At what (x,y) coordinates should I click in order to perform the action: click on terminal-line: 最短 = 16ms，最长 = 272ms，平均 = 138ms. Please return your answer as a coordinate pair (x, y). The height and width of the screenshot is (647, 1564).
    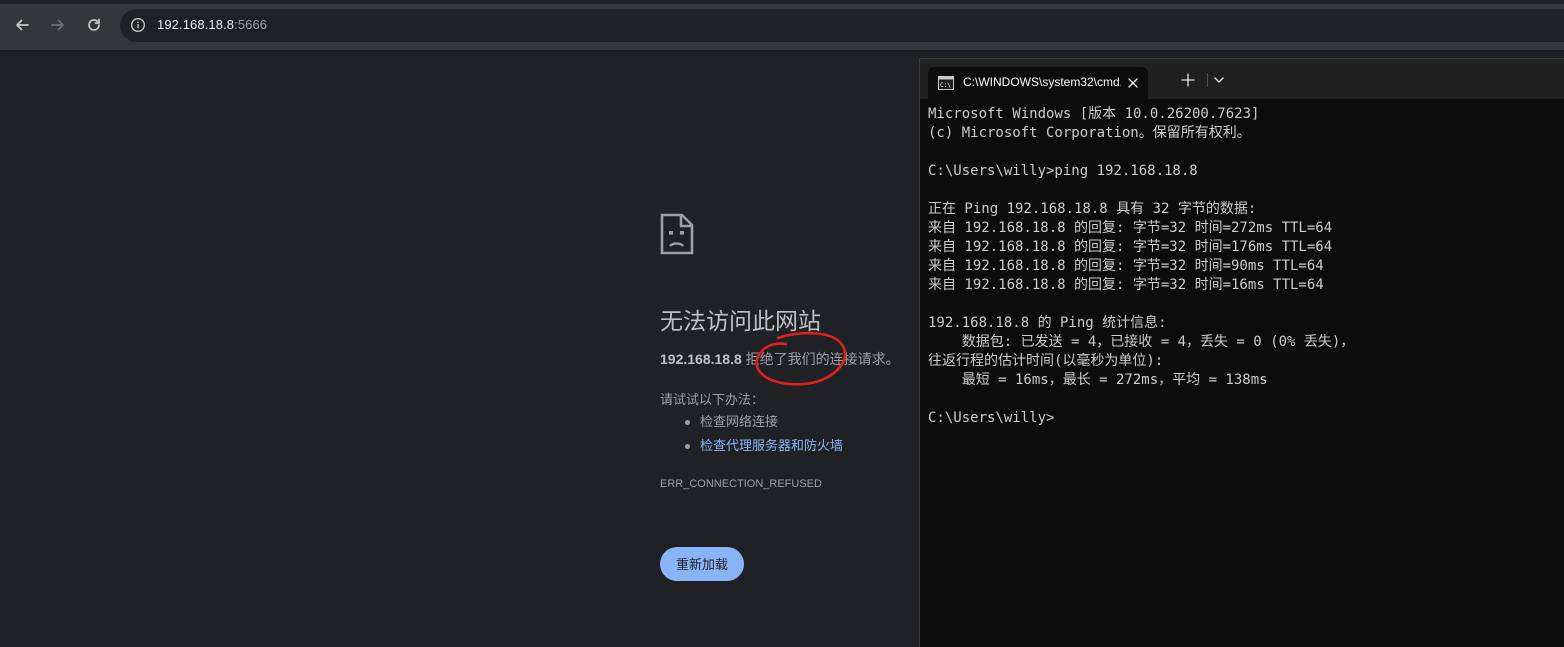
    Looking at the image, I should click on (1098, 380).